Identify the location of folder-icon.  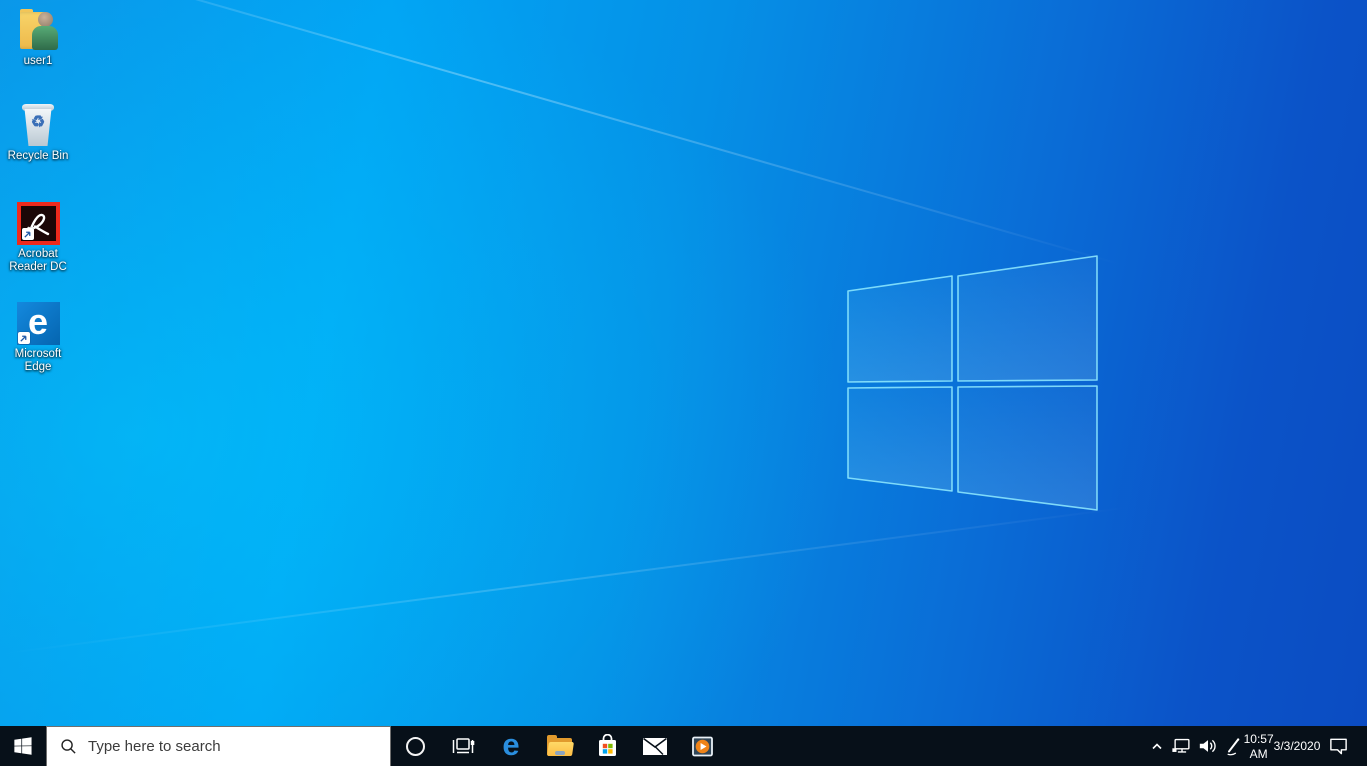
(560, 745).